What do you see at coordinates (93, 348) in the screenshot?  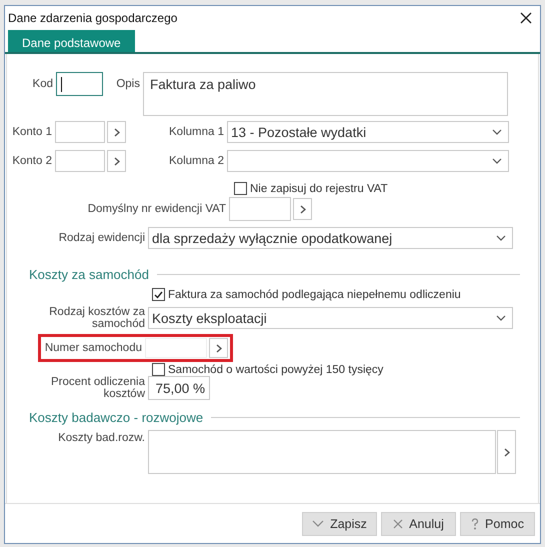 I see `field-label: Numer samochodu` at bounding box center [93, 348].